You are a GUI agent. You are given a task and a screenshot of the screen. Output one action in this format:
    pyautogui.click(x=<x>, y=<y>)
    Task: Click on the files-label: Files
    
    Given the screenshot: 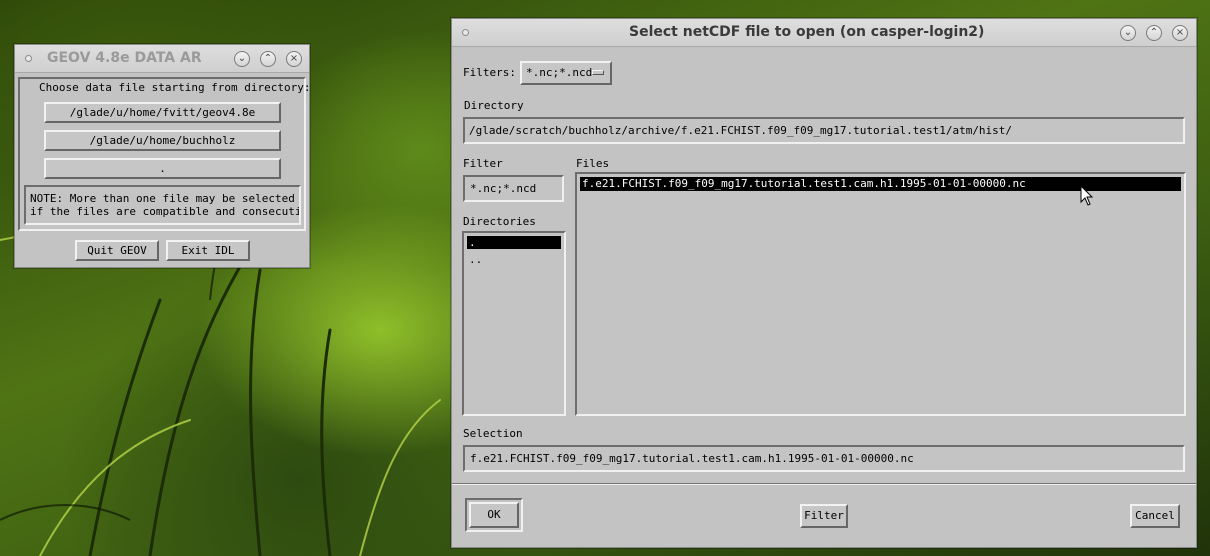 What is the action you would take?
    pyautogui.click(x=593, y=163)
    